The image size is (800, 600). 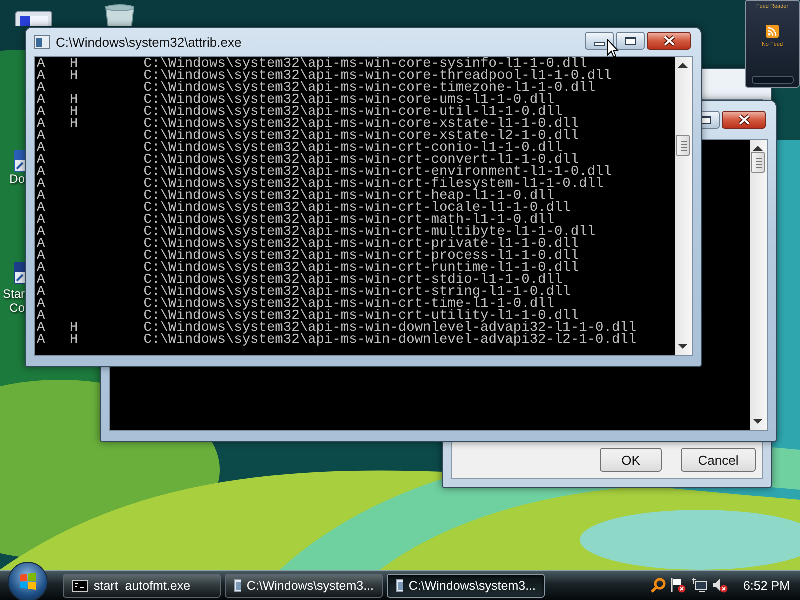 I want to click on minimize-icon, so click(x=599, y=44).